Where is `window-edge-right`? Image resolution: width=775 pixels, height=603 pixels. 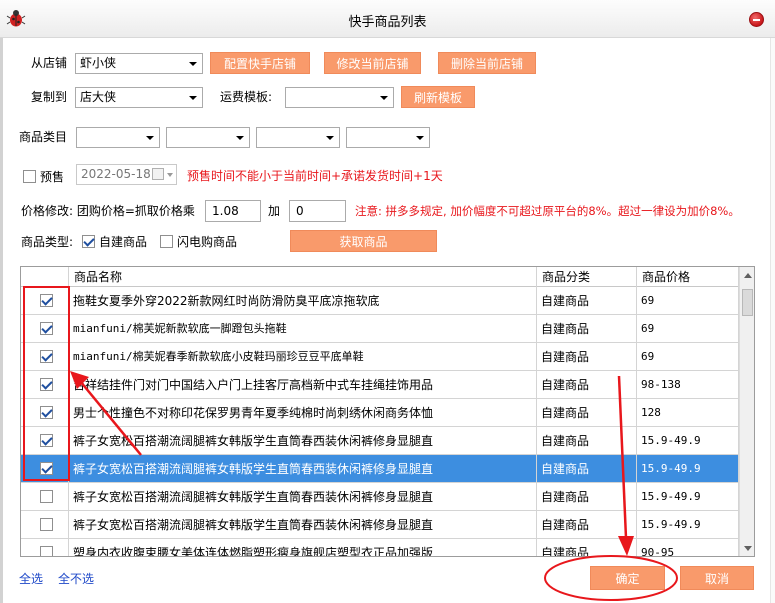
window-edge-right is located at coordinates (772, 320).